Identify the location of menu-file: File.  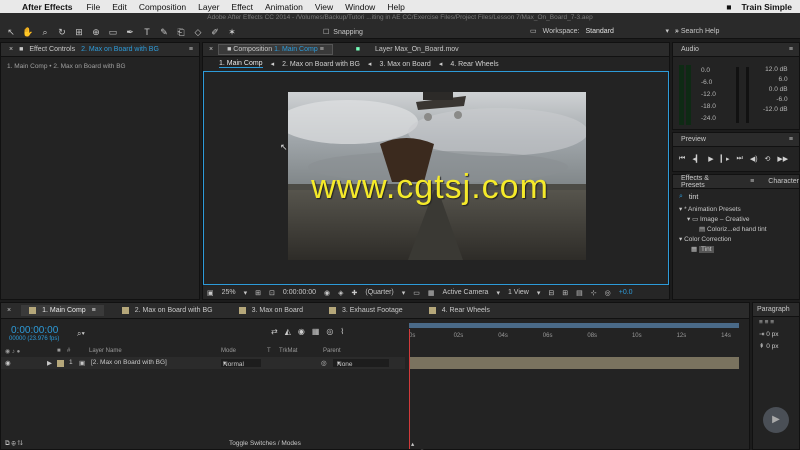
(94, 7).